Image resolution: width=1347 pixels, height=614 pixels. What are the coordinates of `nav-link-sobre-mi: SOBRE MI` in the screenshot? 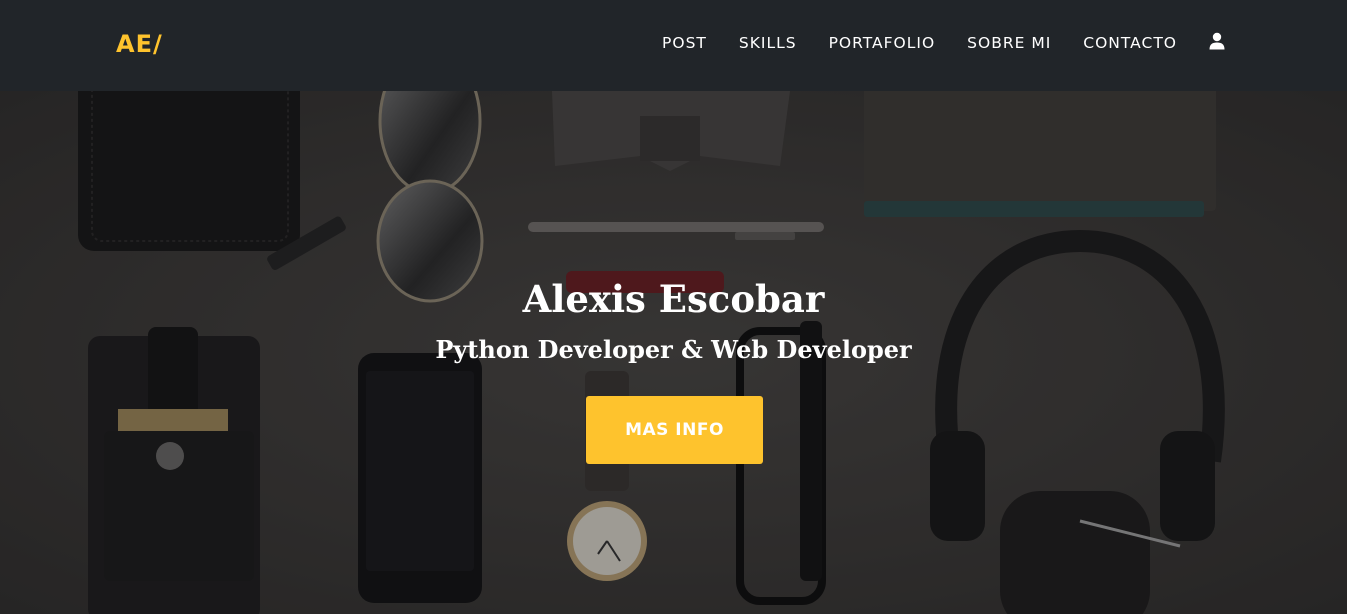 It's located at (1009, 43).